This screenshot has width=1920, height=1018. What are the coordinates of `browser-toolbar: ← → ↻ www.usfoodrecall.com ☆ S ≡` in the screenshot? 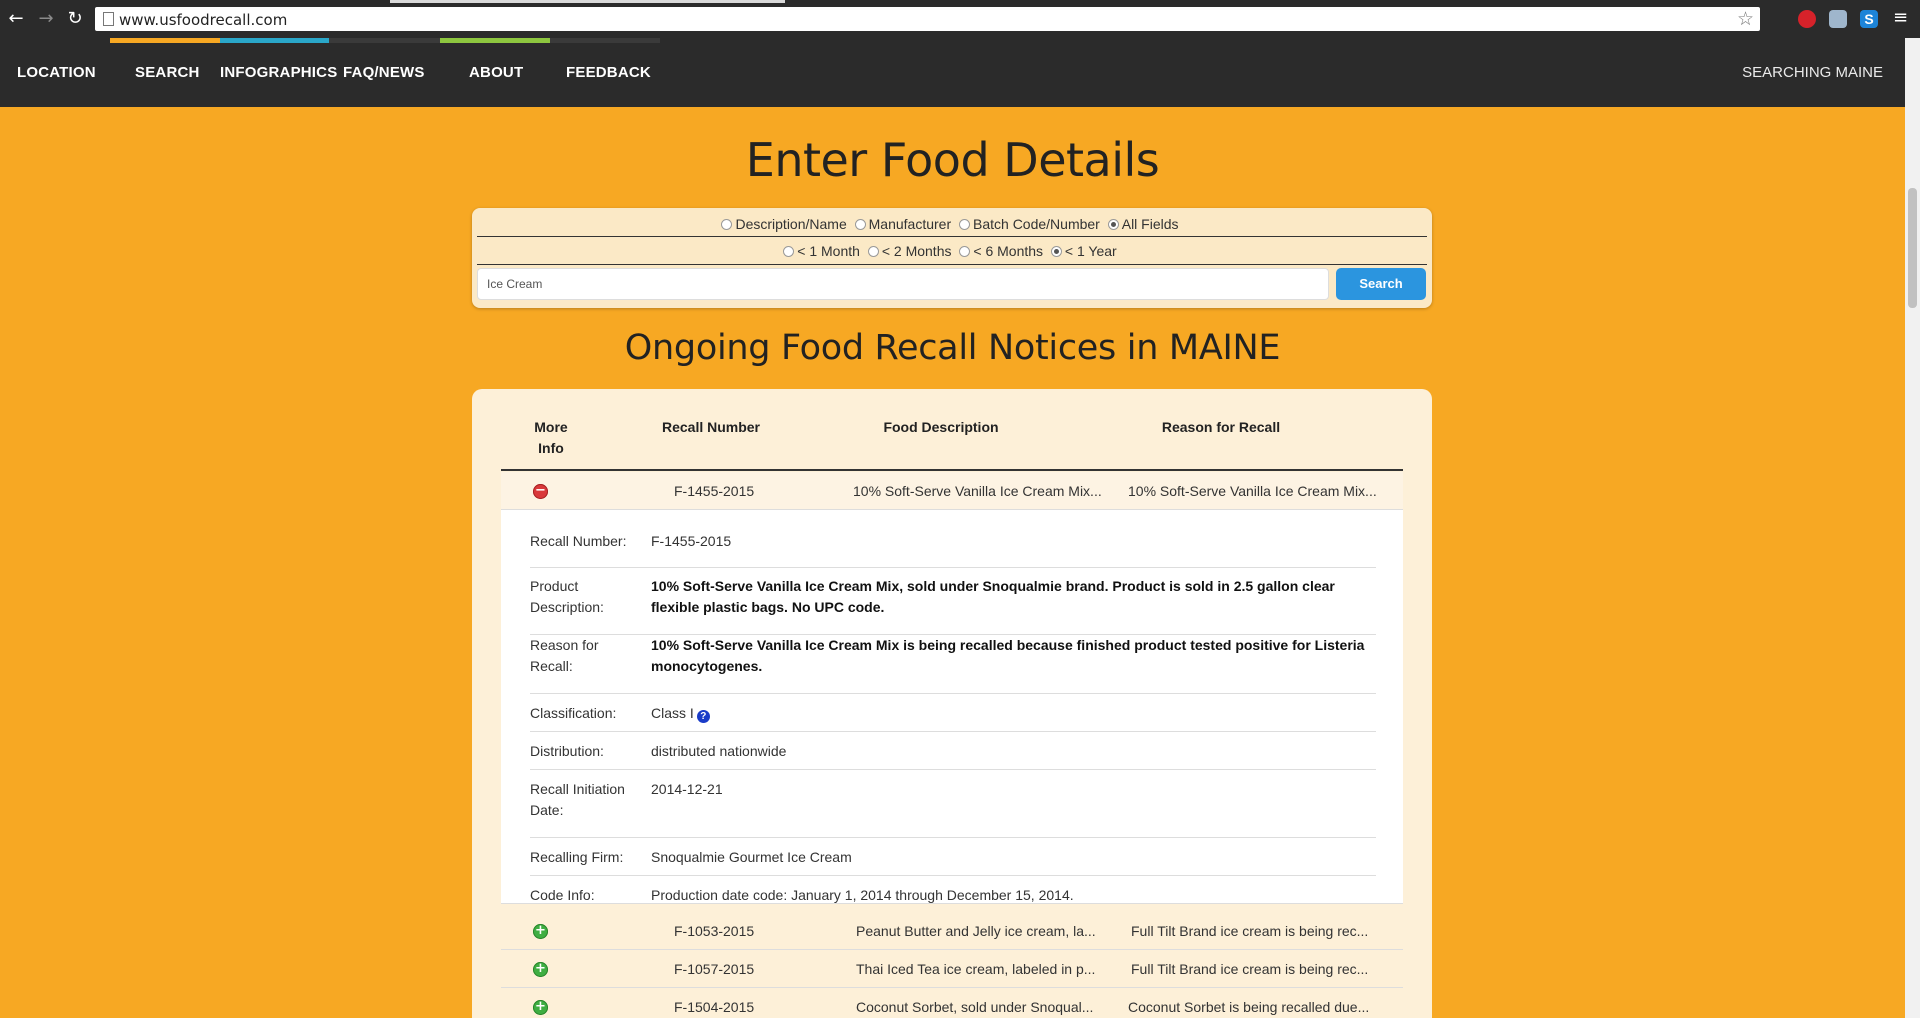 It's located at (960, 19).